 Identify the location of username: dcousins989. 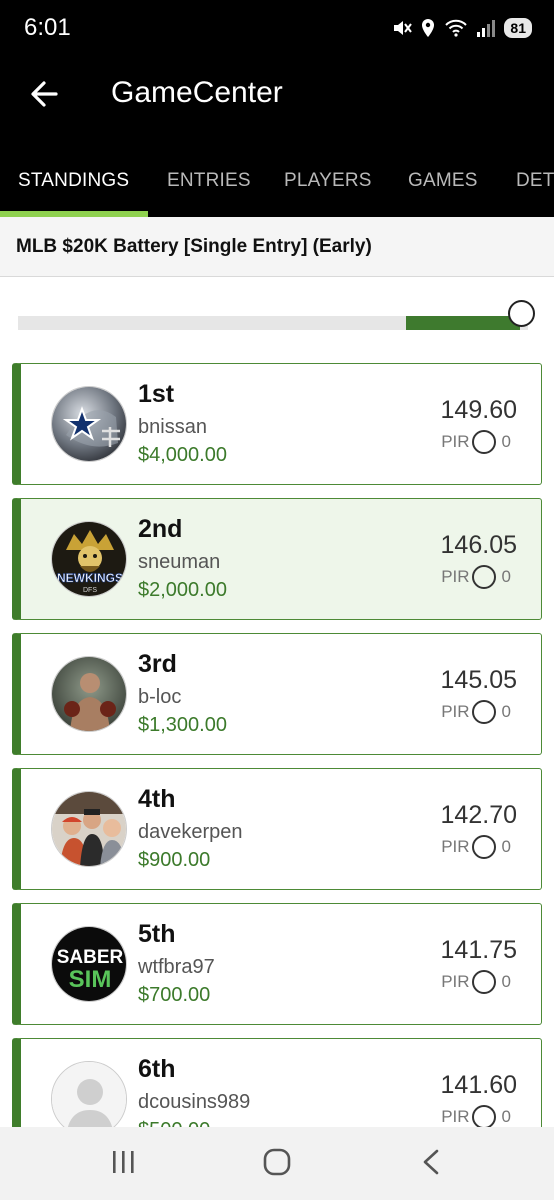
(194, 1102).